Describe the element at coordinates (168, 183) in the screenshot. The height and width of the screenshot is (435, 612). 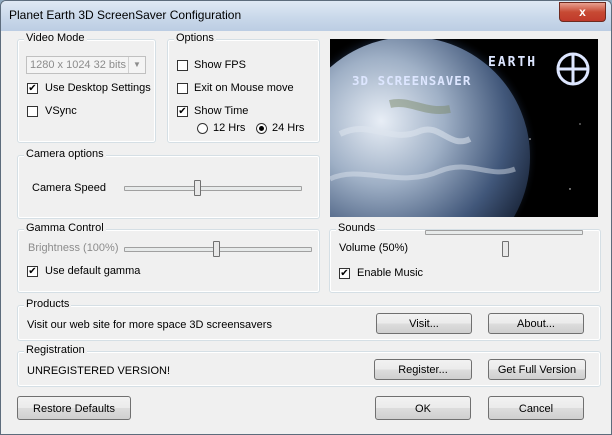
I see `camera-options-group: Camera options Camera Speed` at that location.